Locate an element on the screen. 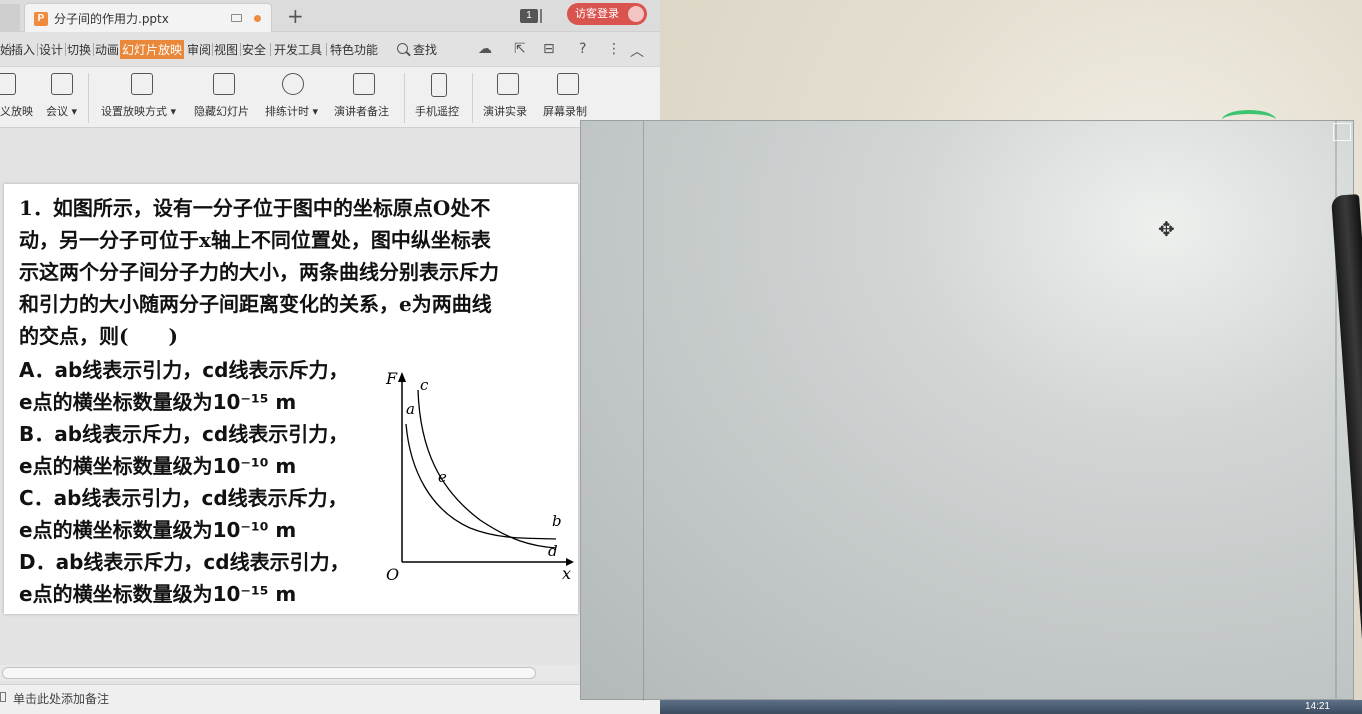 The width and height of the screenshot is (1362, 714). curve-label-a: a is located at coordinates (410, 409).